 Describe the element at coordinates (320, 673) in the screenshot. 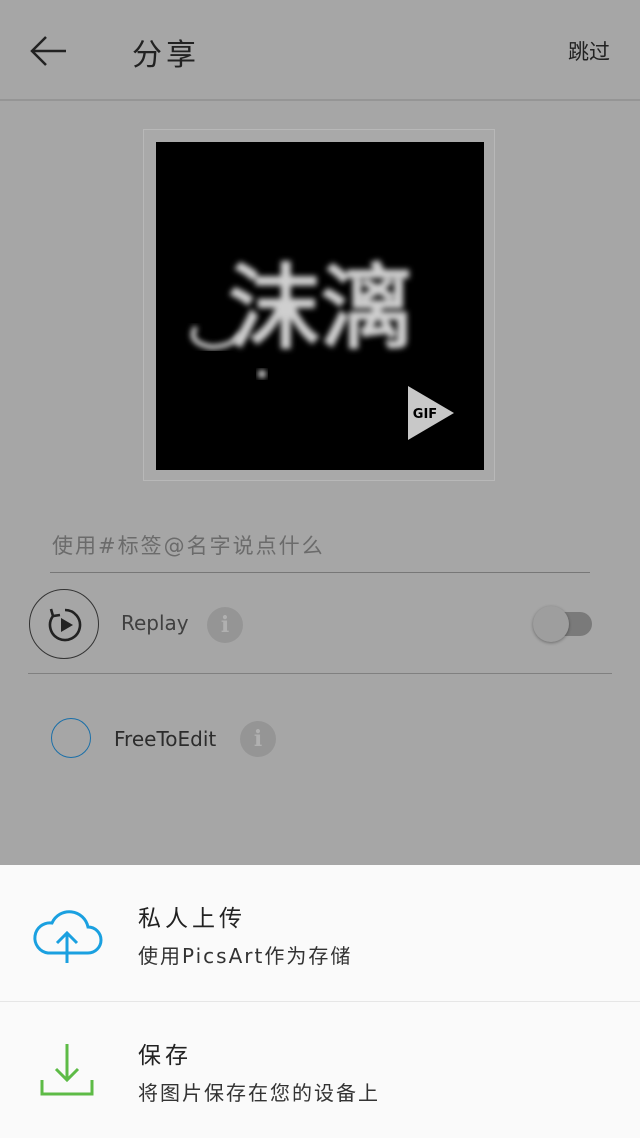

I see `section-divider` at that location.